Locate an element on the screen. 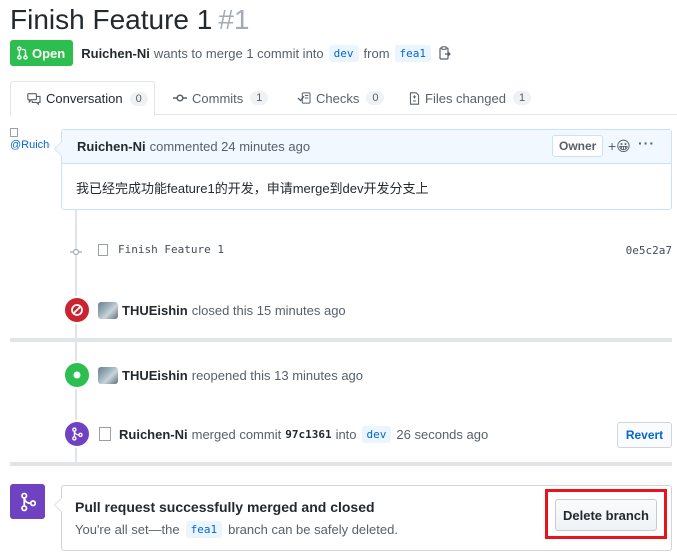  from-text: from is located at coordinates (376, 53).